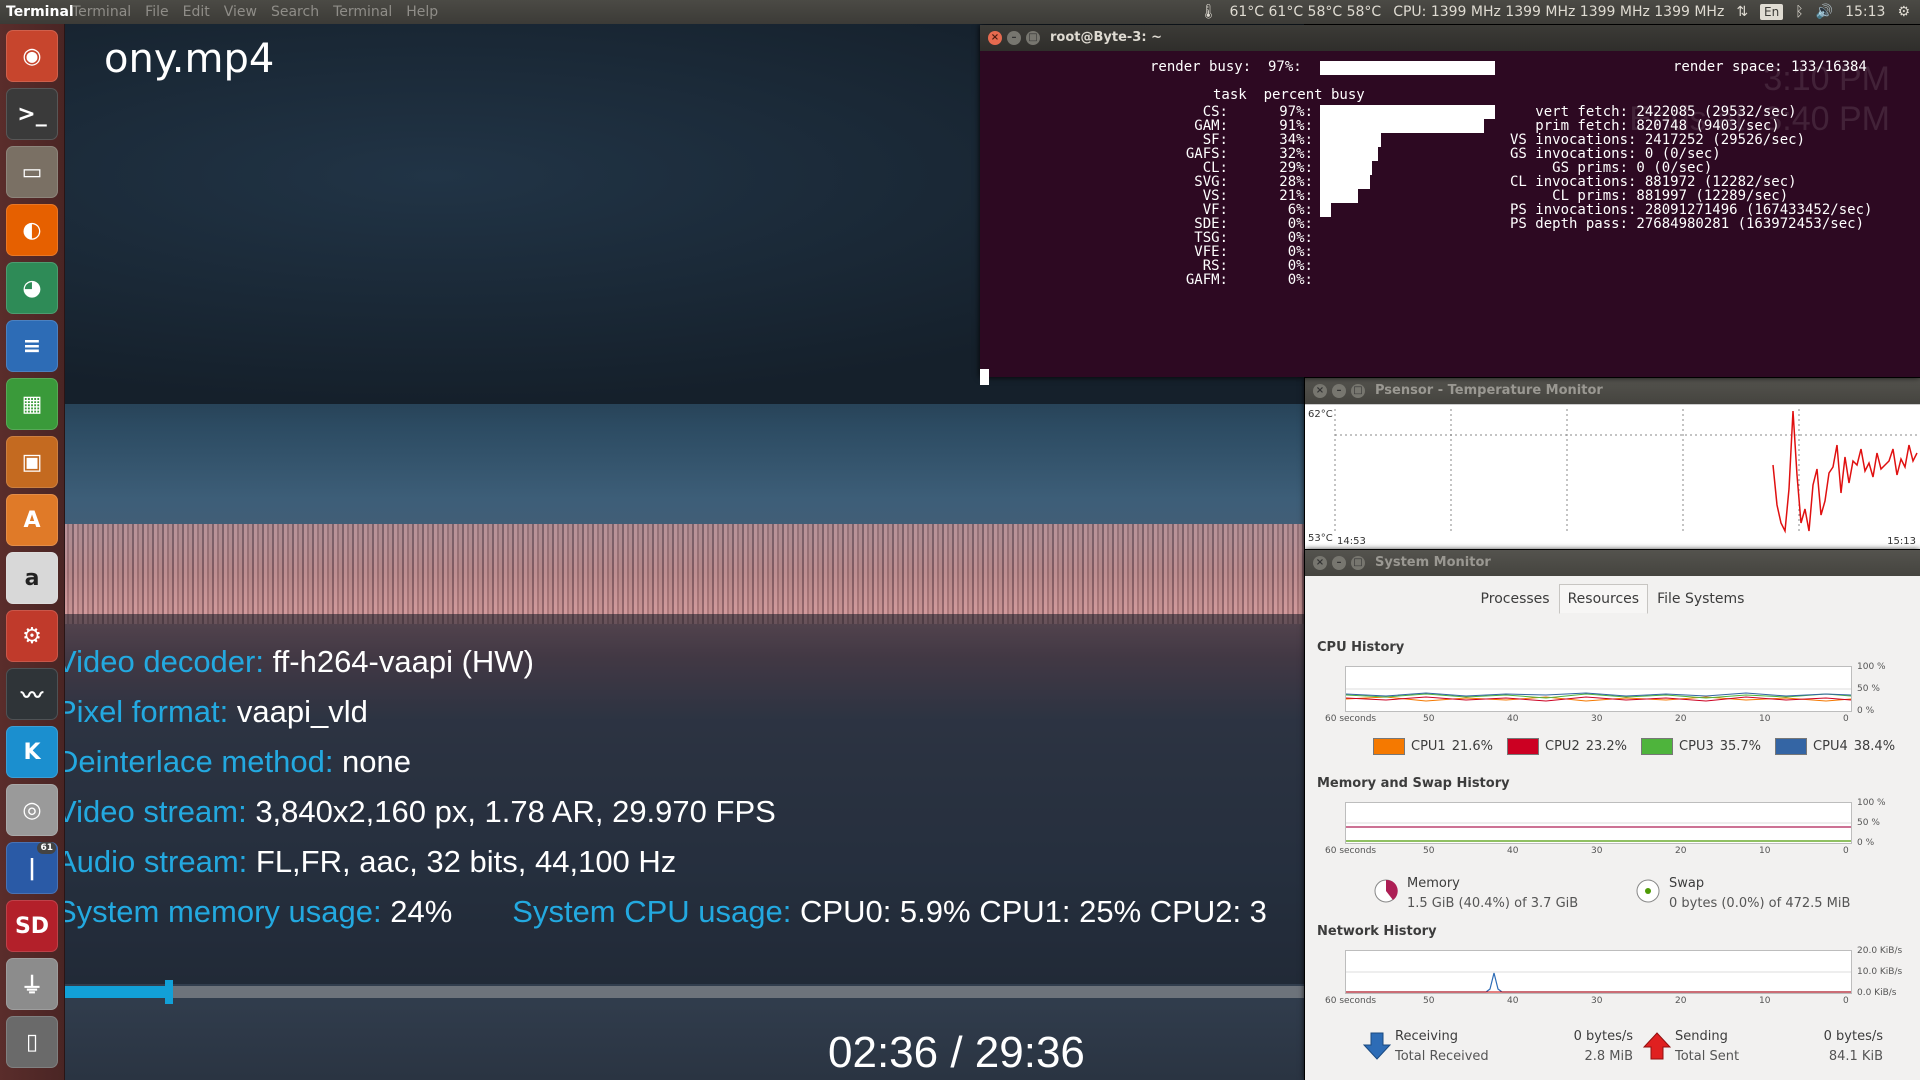  I want to click on terminal-titlebar: × – □ root@Byte-3: ~, so click(1450, 38).